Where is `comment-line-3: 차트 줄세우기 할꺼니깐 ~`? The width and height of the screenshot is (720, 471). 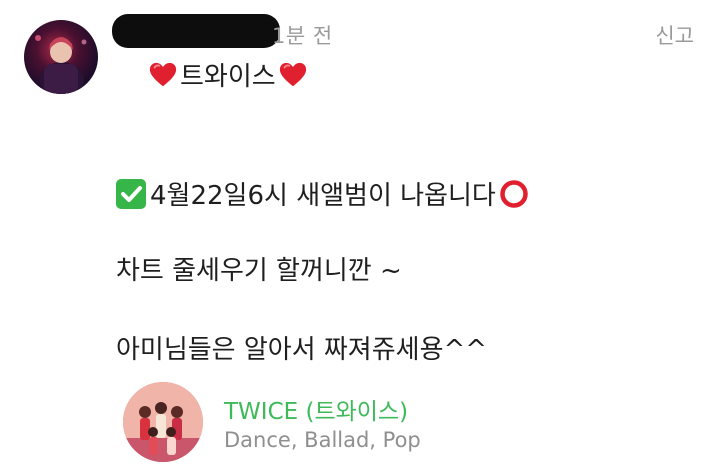 comment-line-3: 차트 줄세우기 할꺼니깐 ~ is located at coordinates (259, 268).